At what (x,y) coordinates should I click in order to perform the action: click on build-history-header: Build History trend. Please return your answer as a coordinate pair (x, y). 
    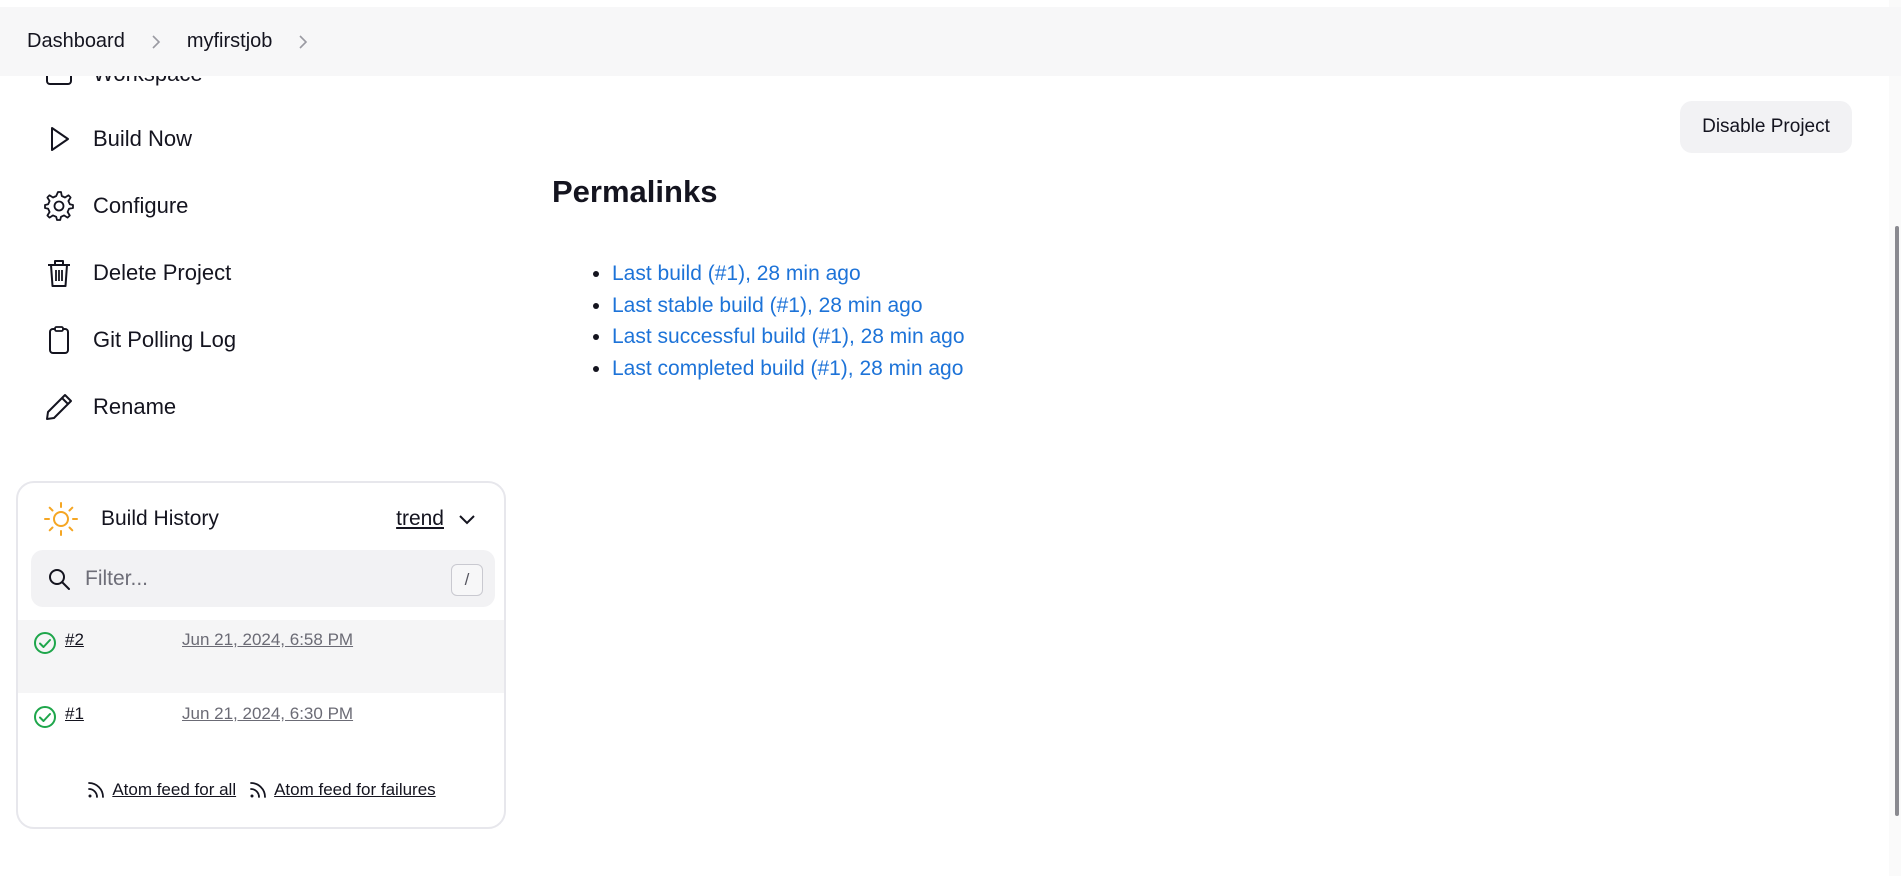
    Looking at the image, I should click on (261, 519).